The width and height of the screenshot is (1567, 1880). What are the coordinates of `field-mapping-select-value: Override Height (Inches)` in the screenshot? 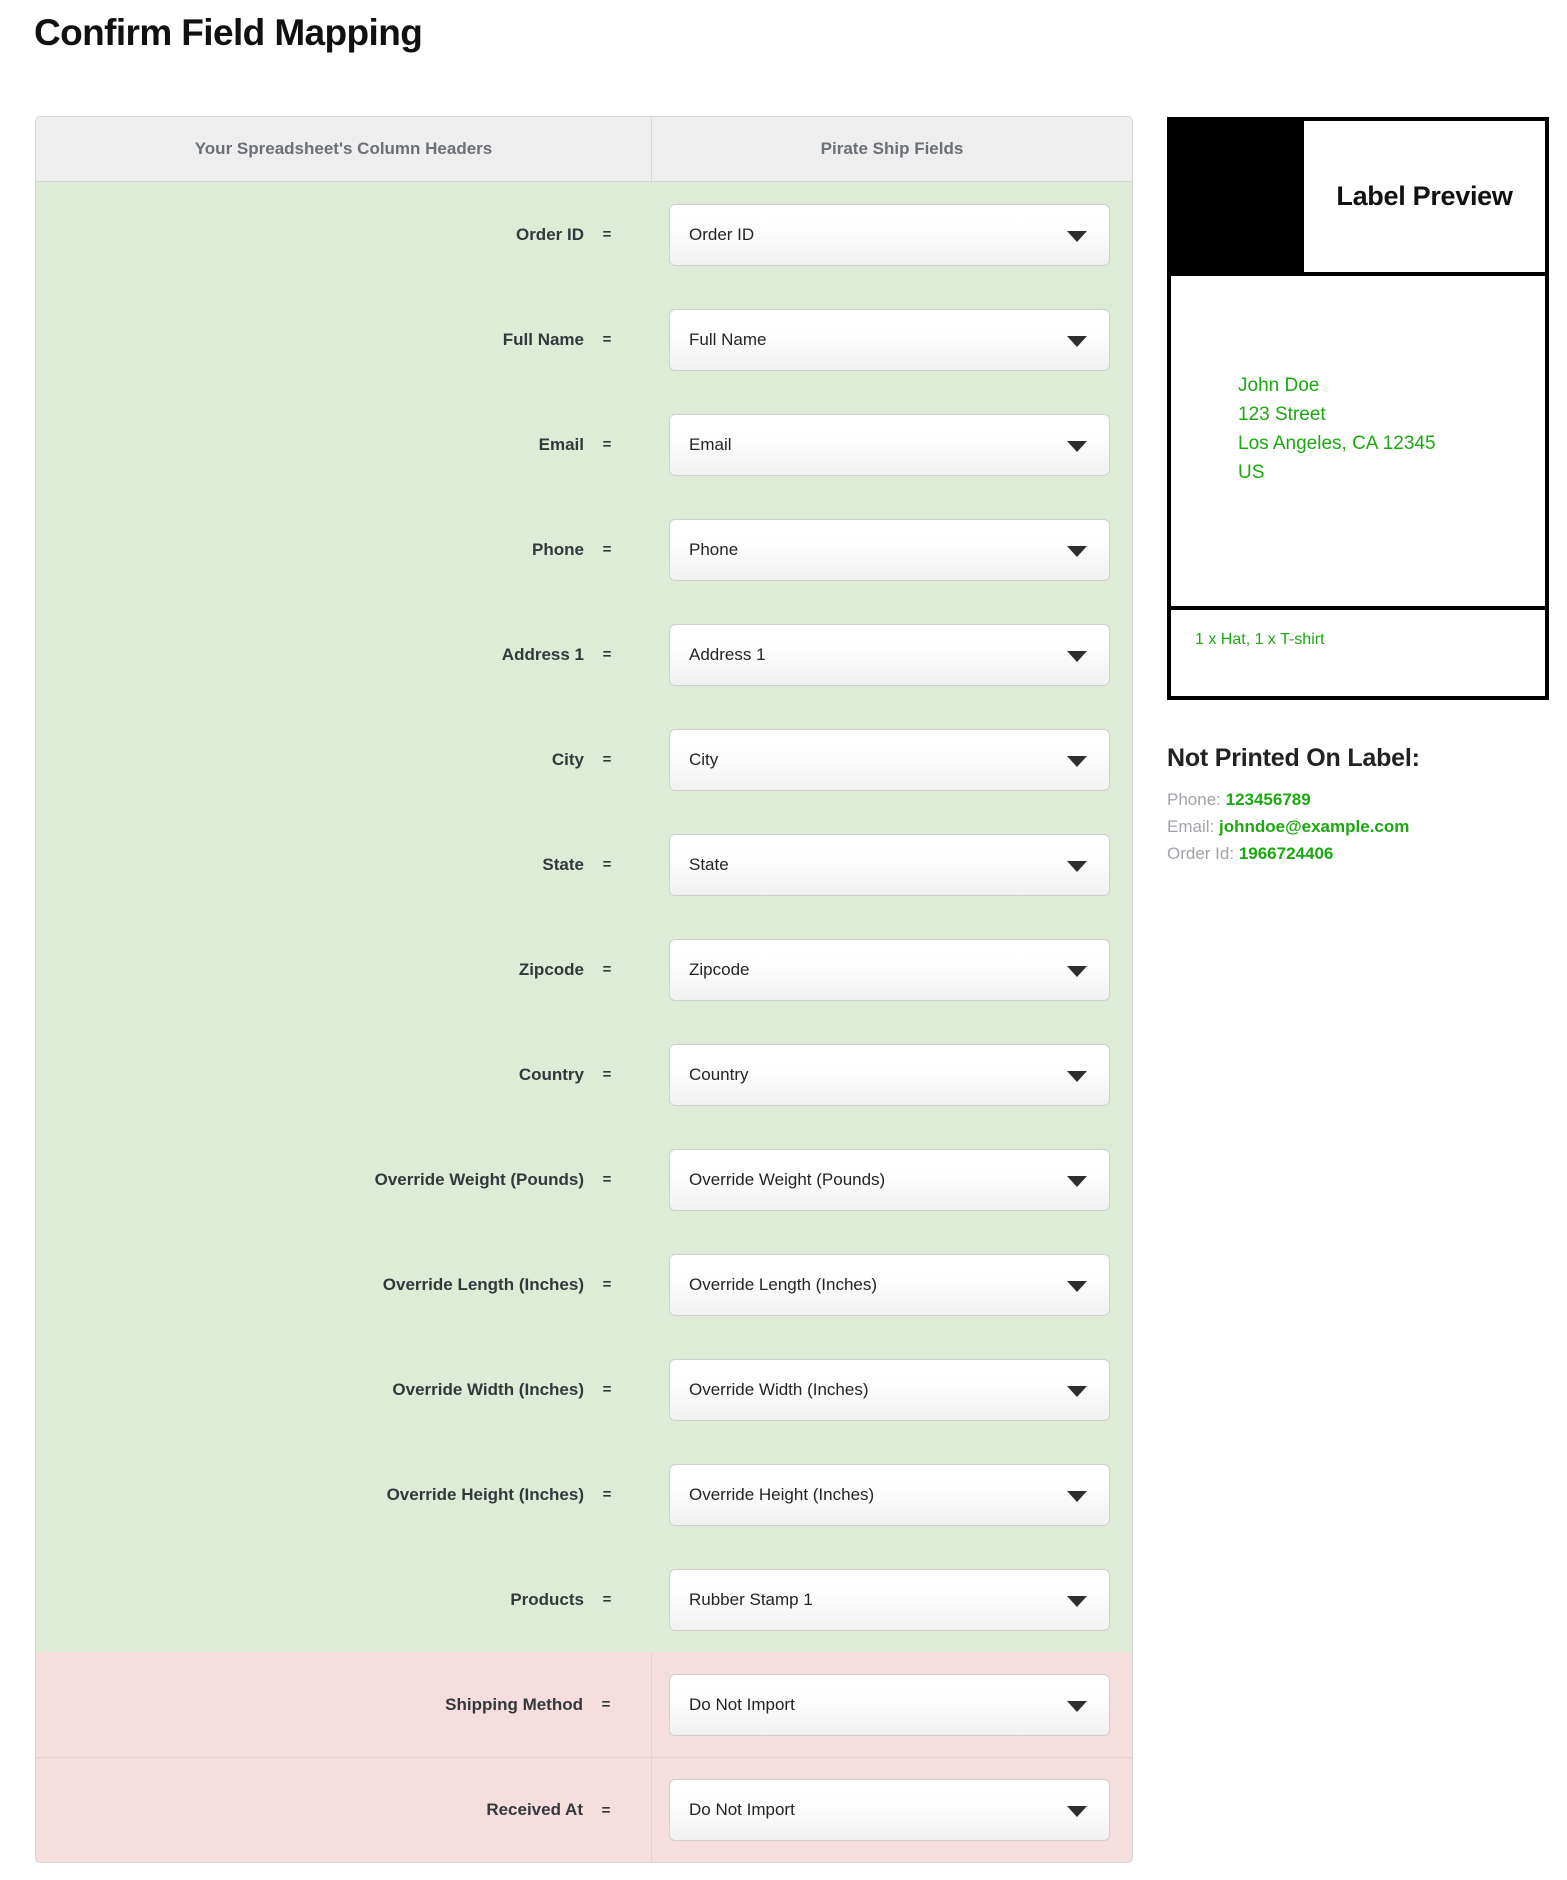 It's located at (782, 1494).